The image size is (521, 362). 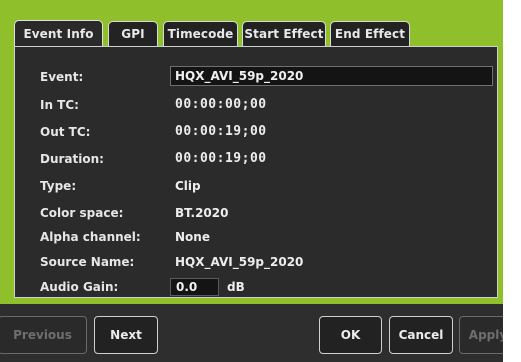 I want to click on cancel-button: Cancel, so click(x=421, y=335).